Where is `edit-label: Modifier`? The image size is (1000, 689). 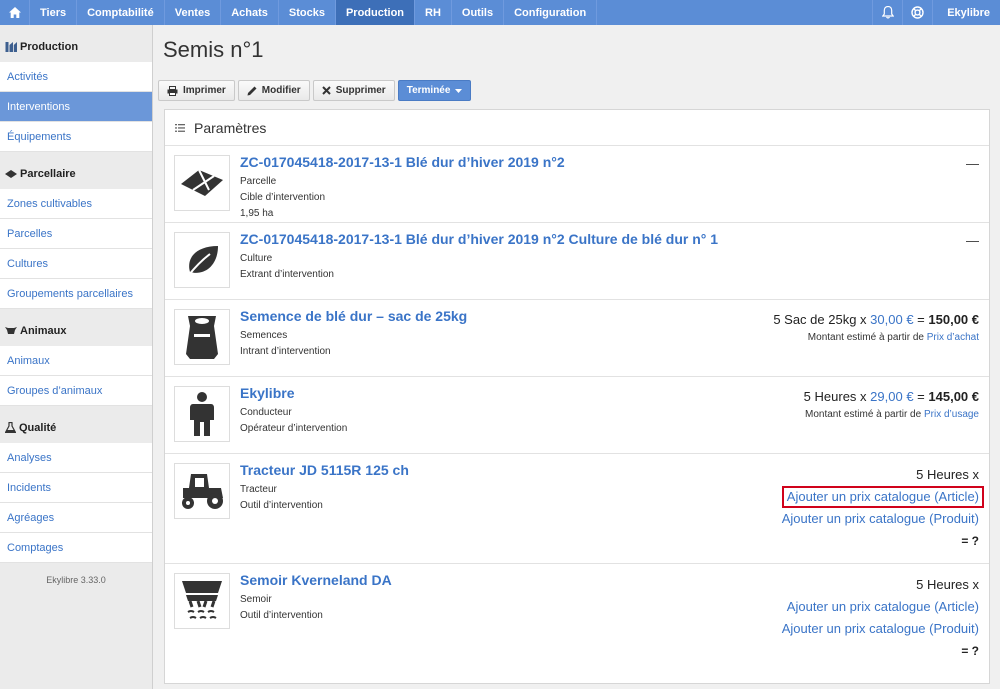
edit-label: Modifier is located at coordinates (281, 90).